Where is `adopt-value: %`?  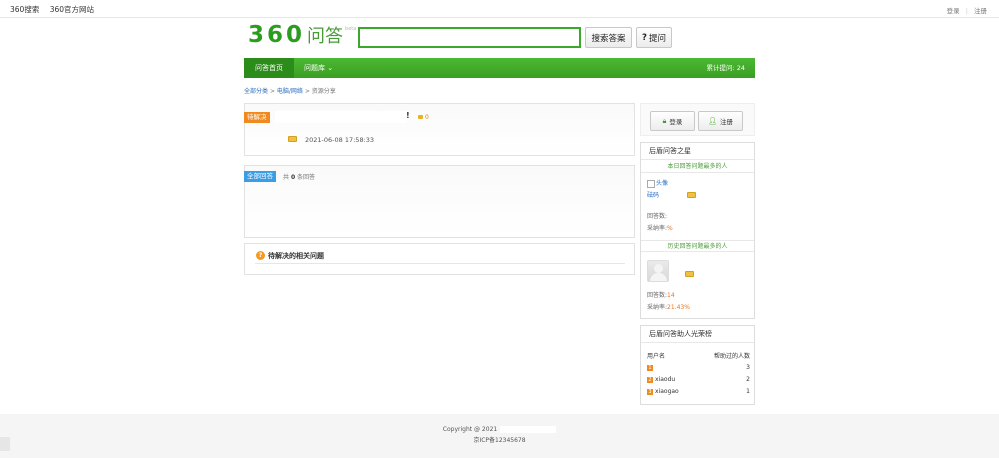
adopt-value: % is located at coordinates (670, 228).